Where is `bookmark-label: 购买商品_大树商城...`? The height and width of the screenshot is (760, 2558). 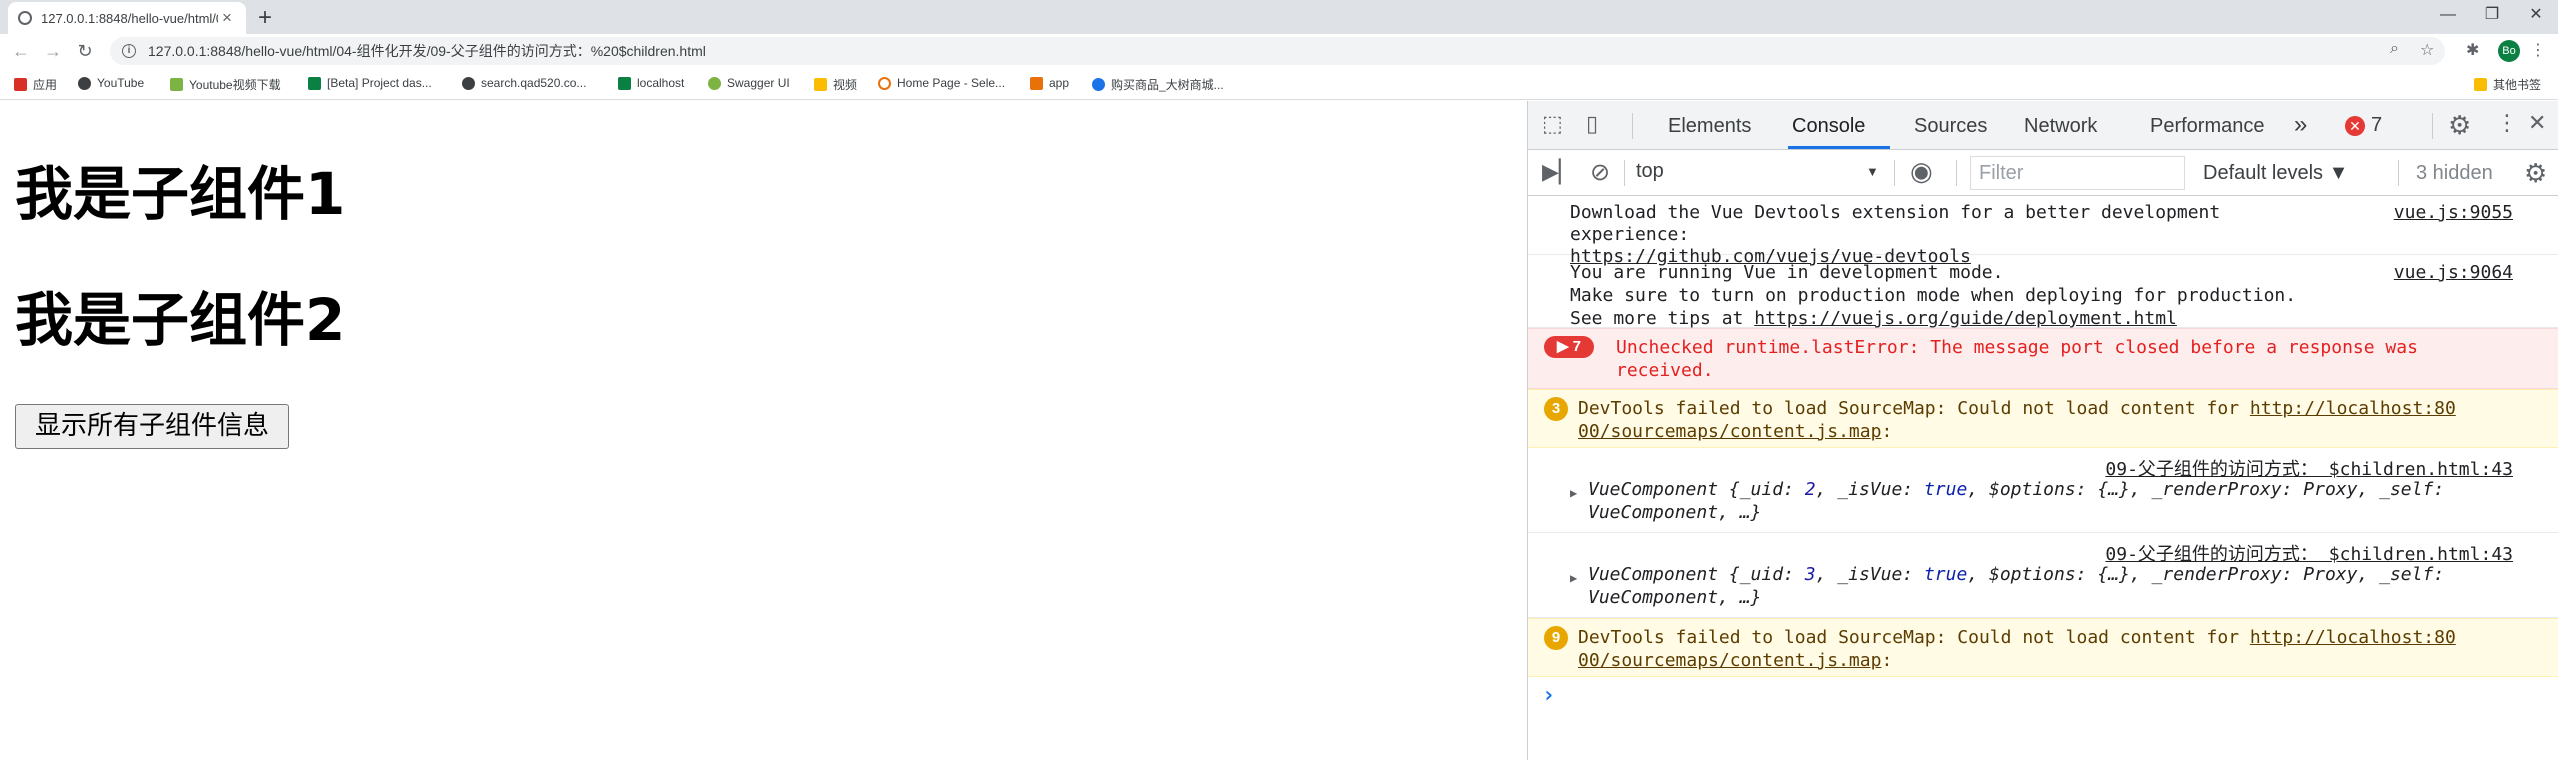
bookmark-label: 购买商品_大树商城... is located at coordinates (1167, 85).